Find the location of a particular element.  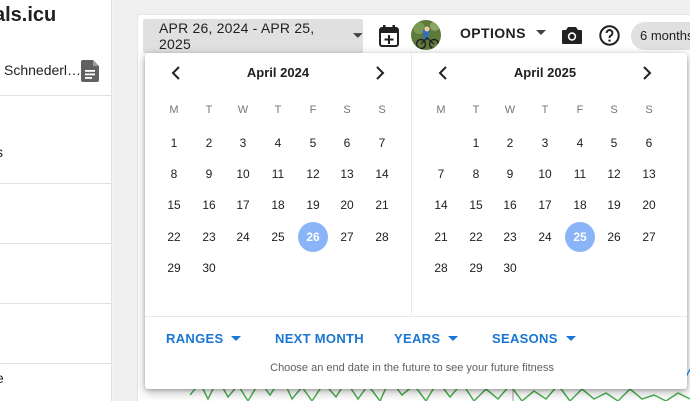

seasons-button: SEASONS is located at coordinates (534, 338).